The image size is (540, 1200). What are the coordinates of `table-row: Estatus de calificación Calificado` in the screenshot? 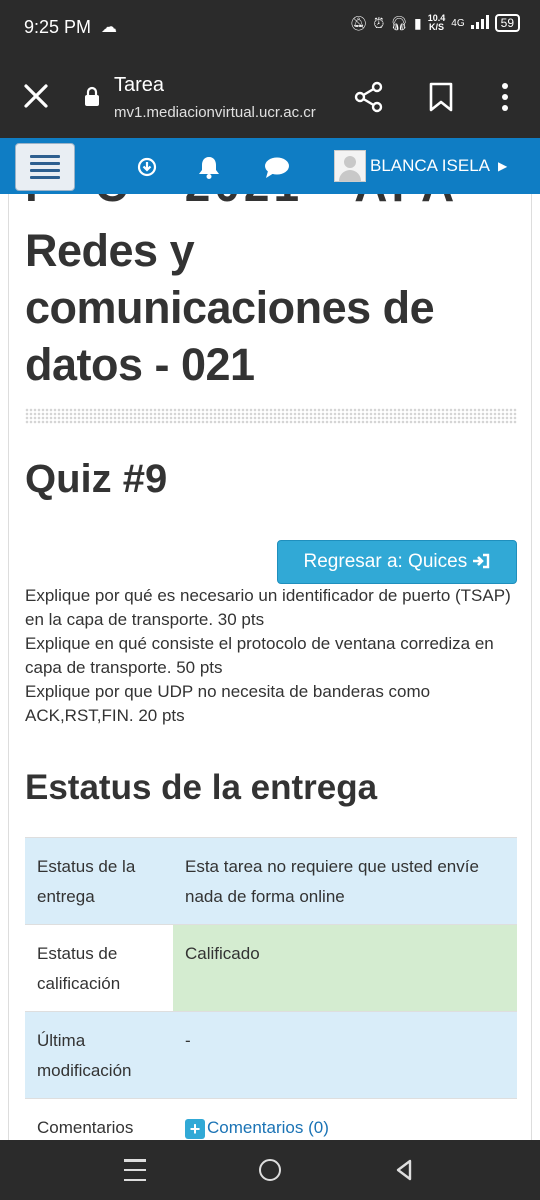 It's located at (271, 968).